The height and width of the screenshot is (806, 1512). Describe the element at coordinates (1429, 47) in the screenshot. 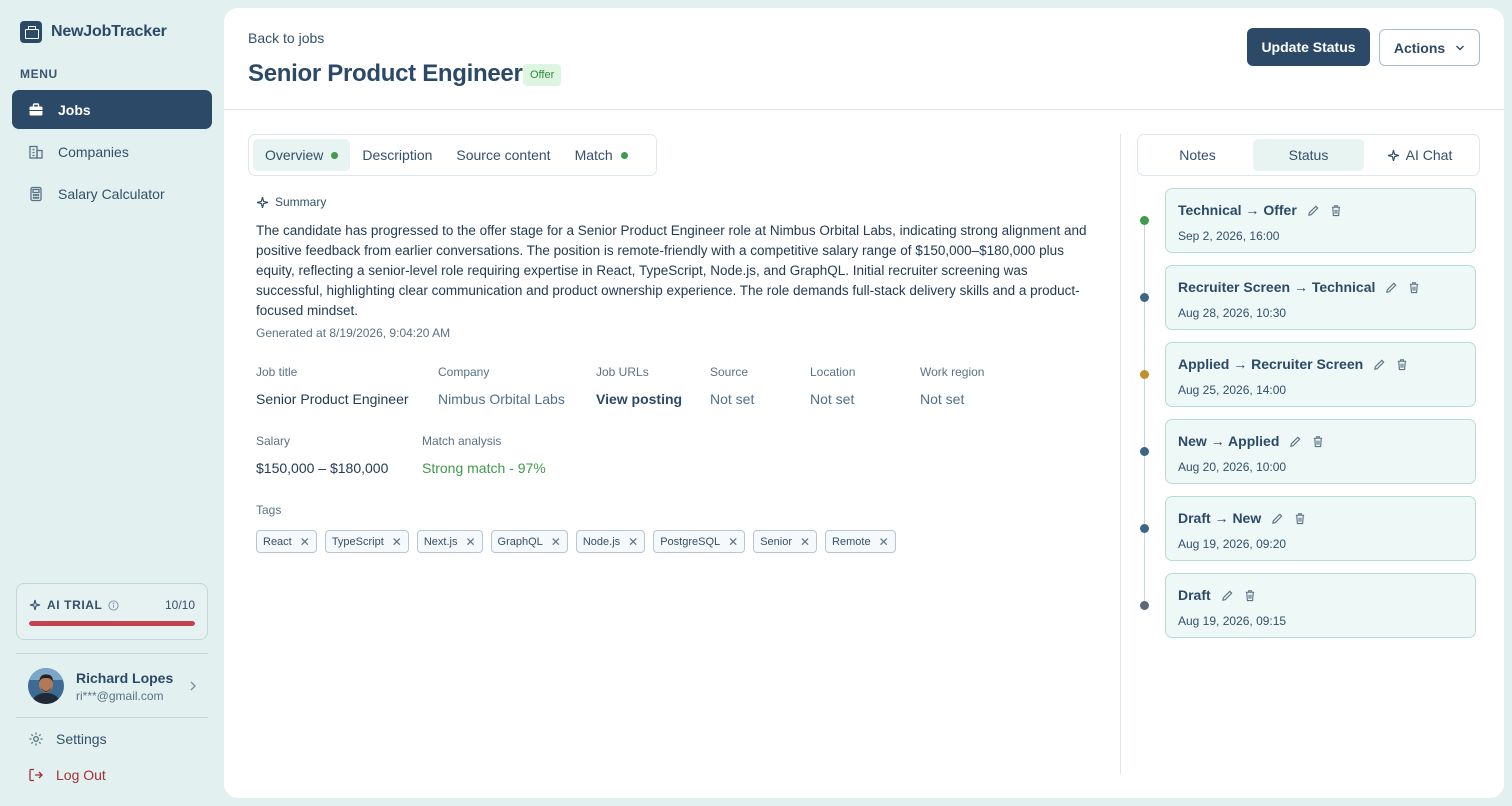

I see `actions-button: Actions` at that location.